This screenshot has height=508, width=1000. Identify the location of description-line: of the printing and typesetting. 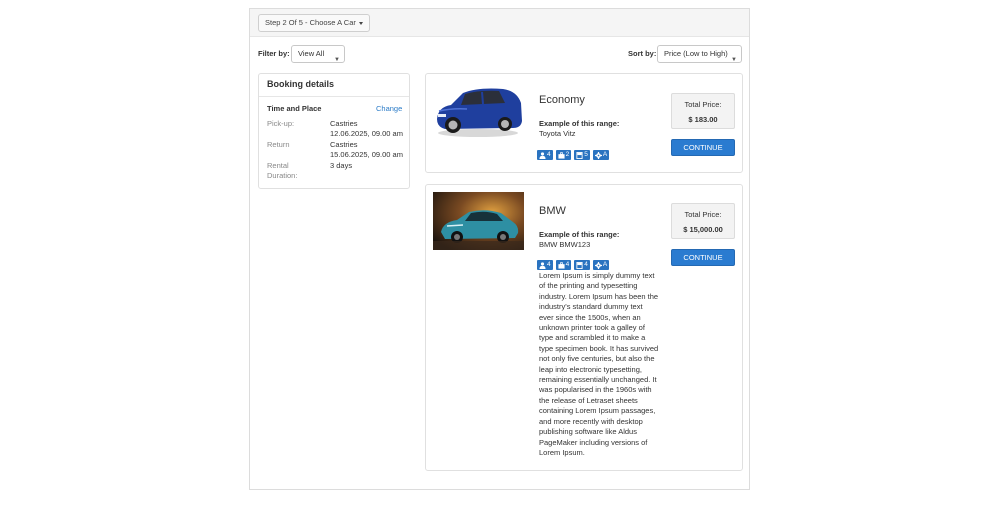
(588, 286).